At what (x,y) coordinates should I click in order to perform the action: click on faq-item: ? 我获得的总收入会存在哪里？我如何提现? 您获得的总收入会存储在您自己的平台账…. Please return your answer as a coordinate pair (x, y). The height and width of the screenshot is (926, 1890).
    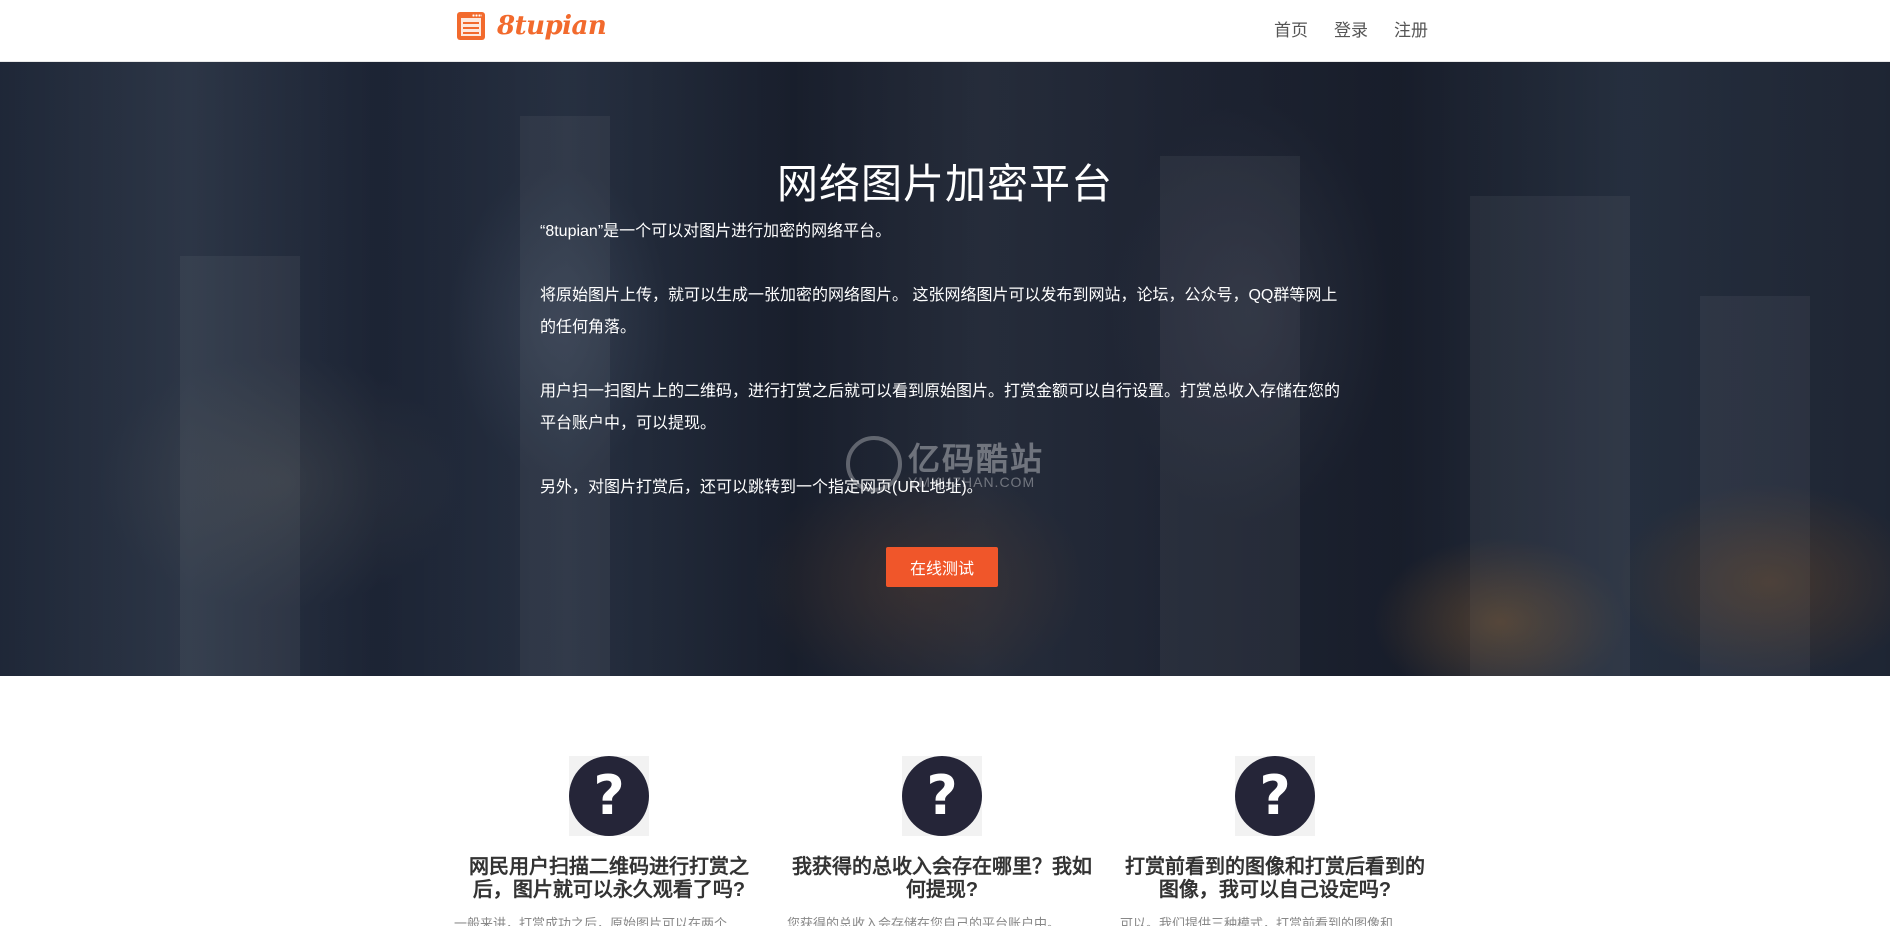
    Looking at the image, I should click on (942, 841).